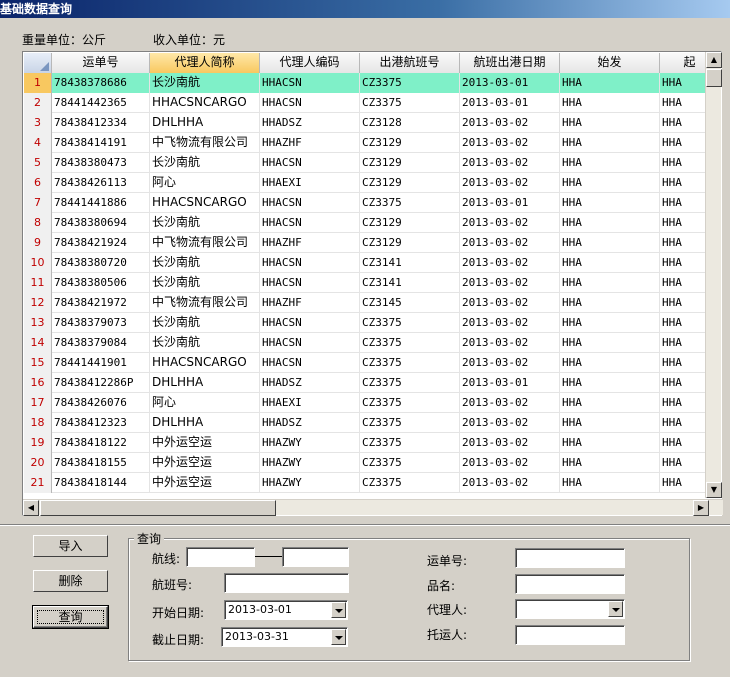 This screenshot has height=677, width=730. What do you see at coordinates (286, 583) in the screenshot?
I see `flight-input` at bounding box center [286, 583].